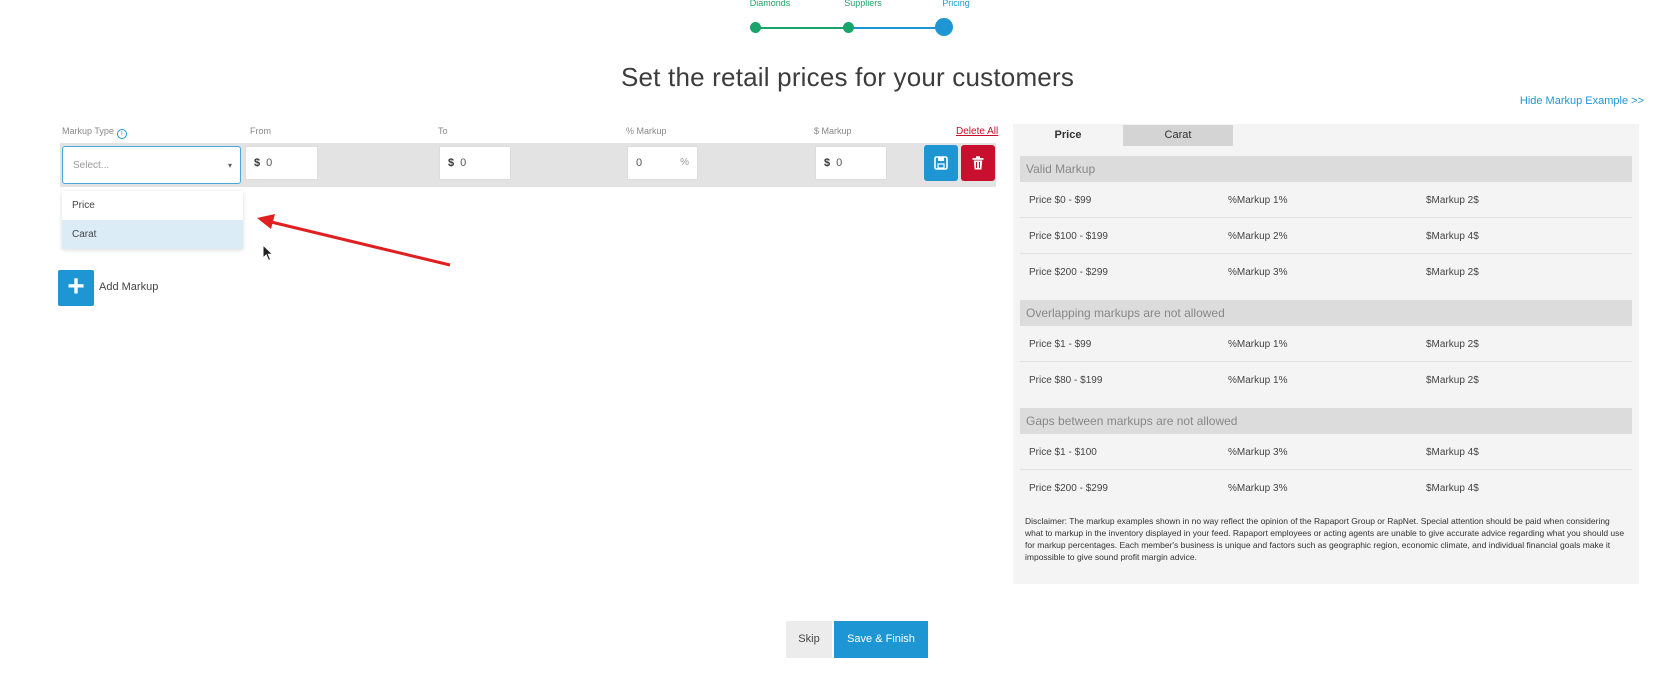  Describe the element at coordinates (1068, 236) in the screenshot. I see `range-cell: Price $100 - $199` at that location.